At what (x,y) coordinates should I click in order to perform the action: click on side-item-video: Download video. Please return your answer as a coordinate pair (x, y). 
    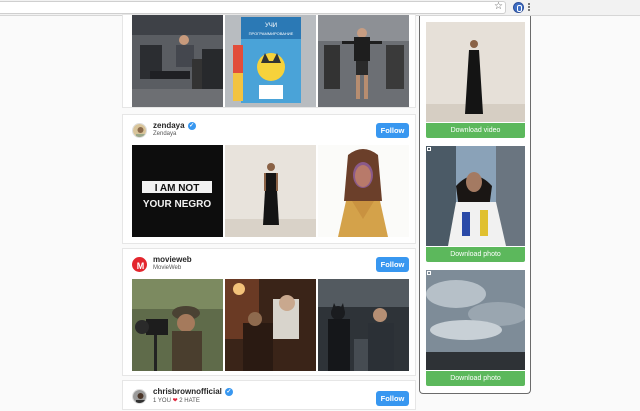
    Looking at the image, I should click on (475, 80).